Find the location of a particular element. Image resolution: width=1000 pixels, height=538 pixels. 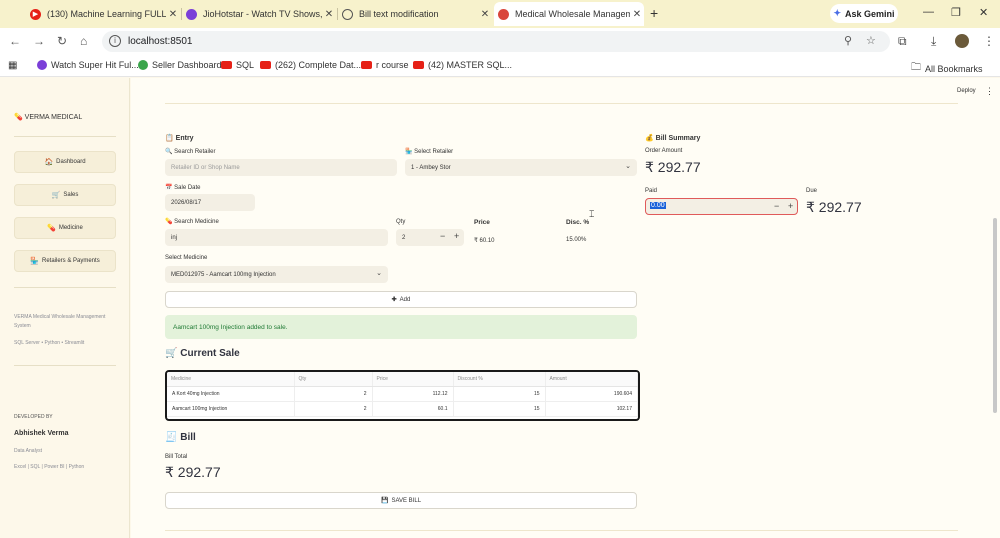

zoom-icon: ⚲ is located at coordinates (848, 40).